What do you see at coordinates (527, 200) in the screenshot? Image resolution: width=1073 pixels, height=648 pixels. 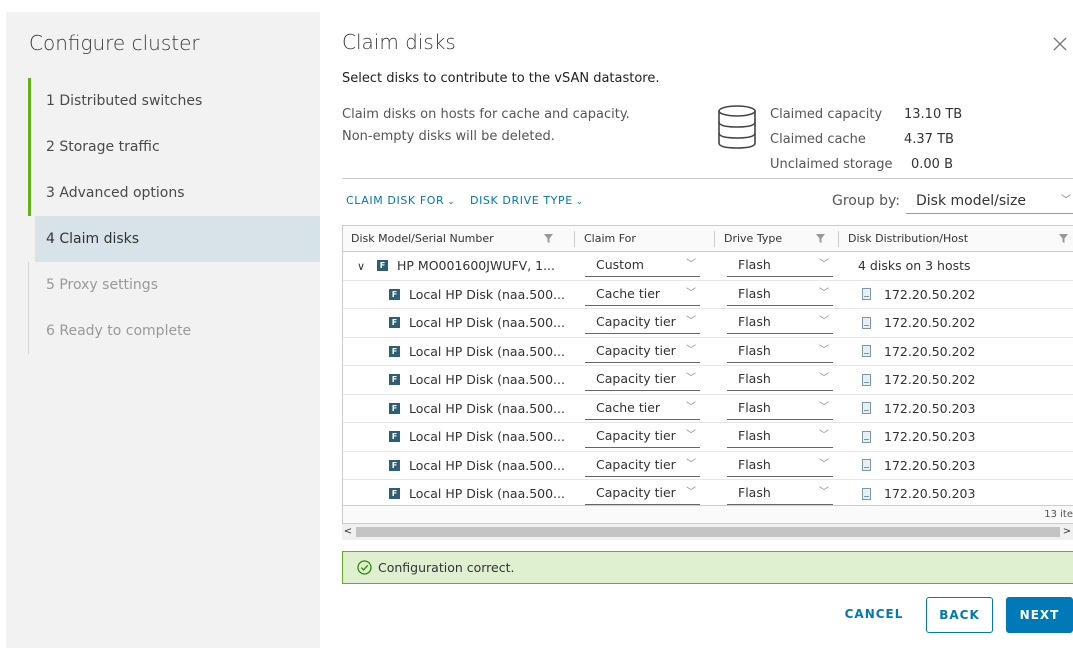 I see `disk-drive-type-menu: DISK DRIVE TYPE ⌄` at bounding box center [527, 200].